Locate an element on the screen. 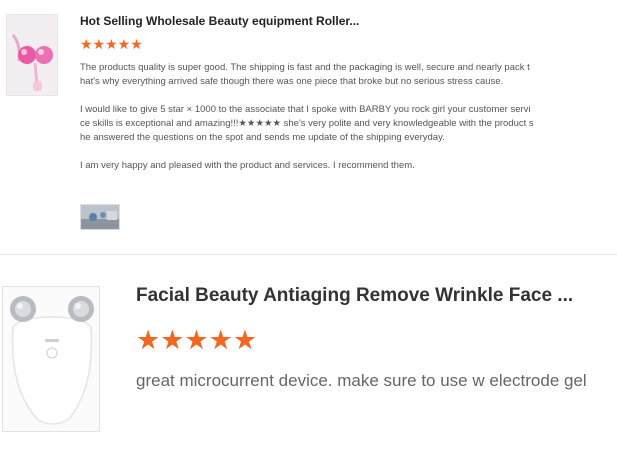 The image size is (617, 454). product-thumbnail-roller is located at coordinates (32, 55).